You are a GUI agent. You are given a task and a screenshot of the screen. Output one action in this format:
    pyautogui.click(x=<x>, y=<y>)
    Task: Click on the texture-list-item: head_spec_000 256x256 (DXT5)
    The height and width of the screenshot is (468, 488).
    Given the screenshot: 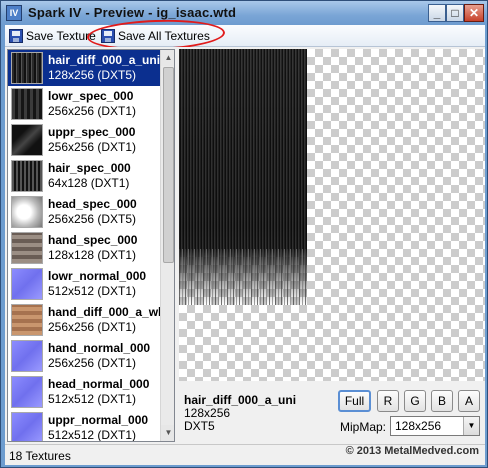 What is the action you would take?
    pyautogui.click(x=84, y=212)
    